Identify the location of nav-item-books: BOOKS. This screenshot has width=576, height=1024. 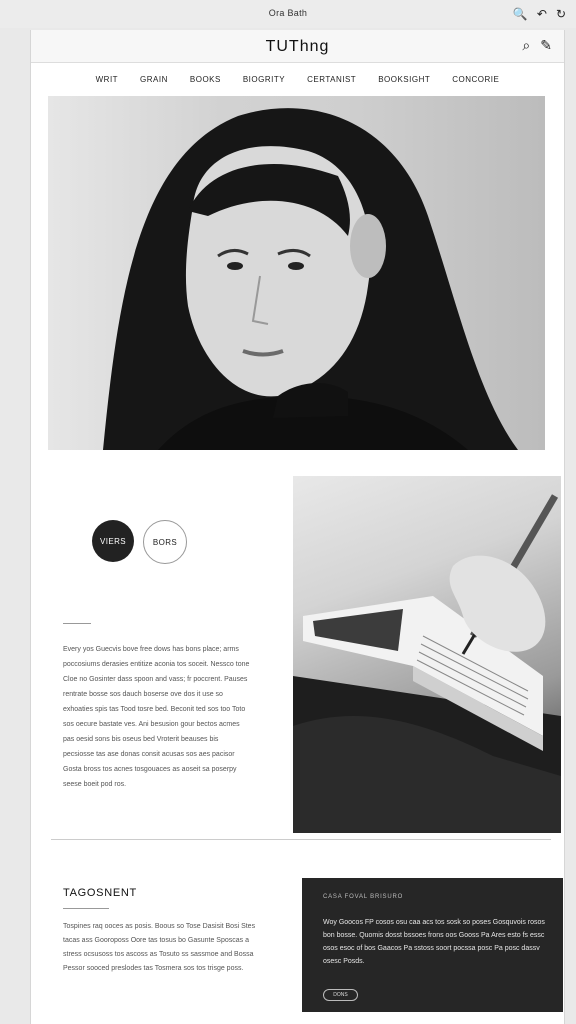
(205, 80).